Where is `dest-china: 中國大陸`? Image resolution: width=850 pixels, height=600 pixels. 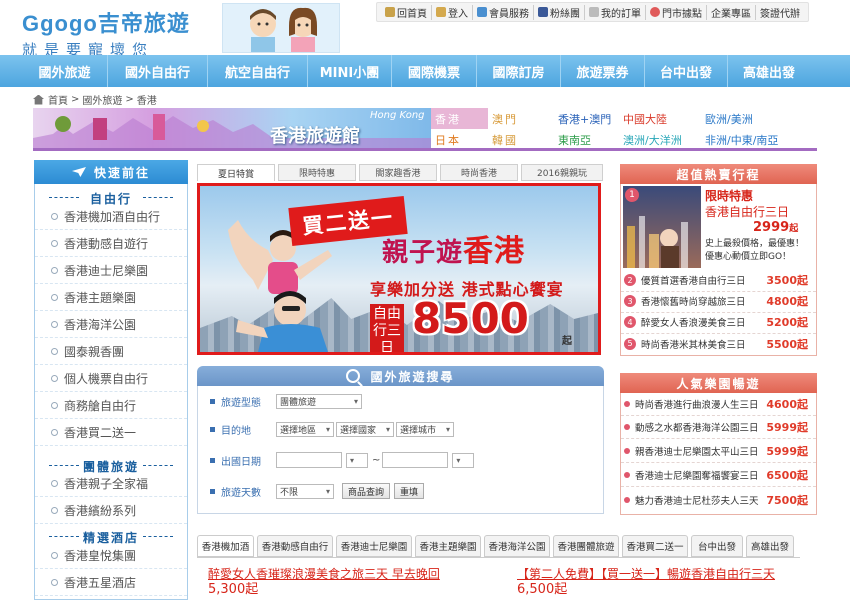
dest-china: 中國大陸 is located at coordinates (660, 118).